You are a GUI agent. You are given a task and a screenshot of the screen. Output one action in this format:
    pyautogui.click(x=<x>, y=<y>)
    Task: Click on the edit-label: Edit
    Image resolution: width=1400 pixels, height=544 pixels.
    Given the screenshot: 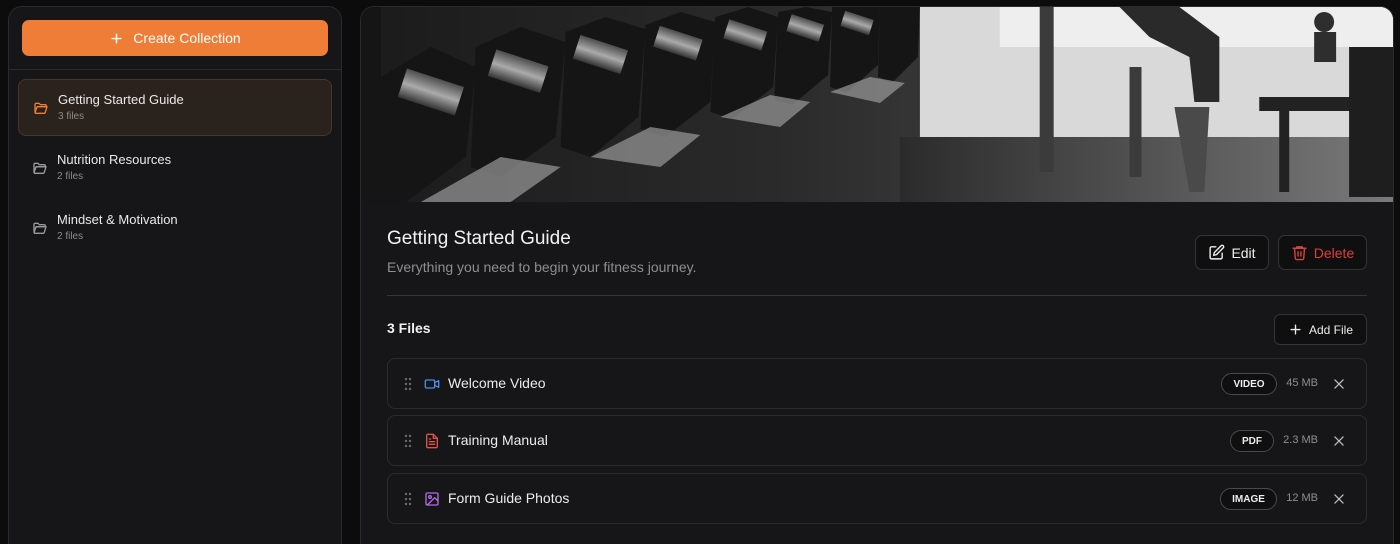 What is the action you would take?
    pyautogui.click(x=1243, y=252)
    